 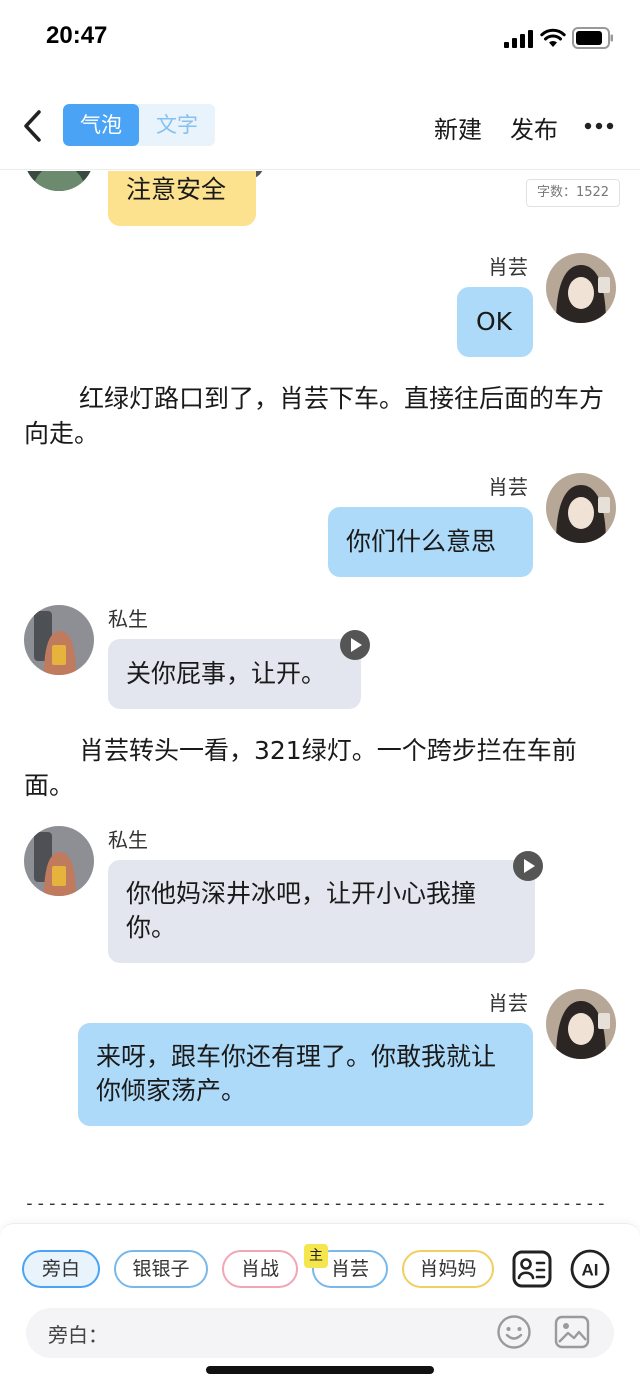 What do you see at coordinates (430, 542) in the screenshot?
I see `message-bubble: 你们什么意思` at bounding box center [430, 542].